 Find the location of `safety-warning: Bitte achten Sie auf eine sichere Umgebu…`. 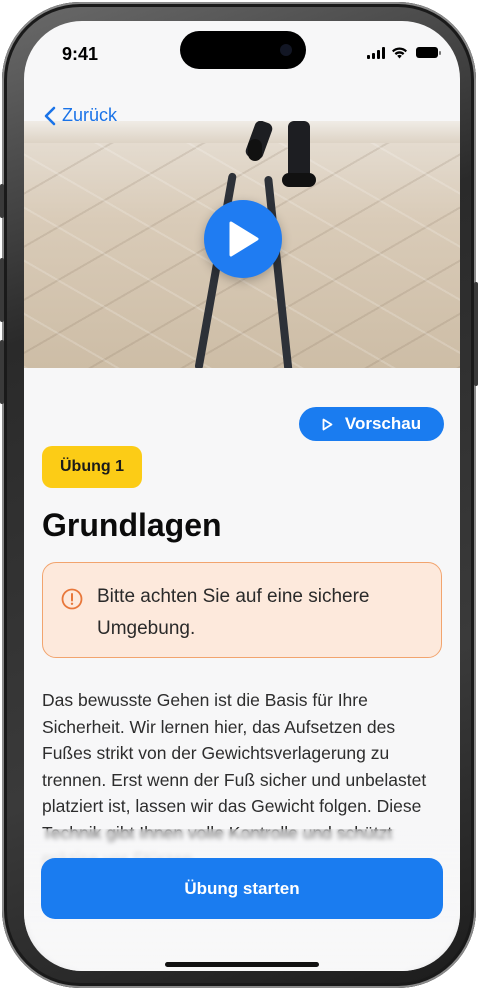

safety-warning: Bitte achten Sie auf eine sichere Umgebu… is located at coordinates (242, 610).